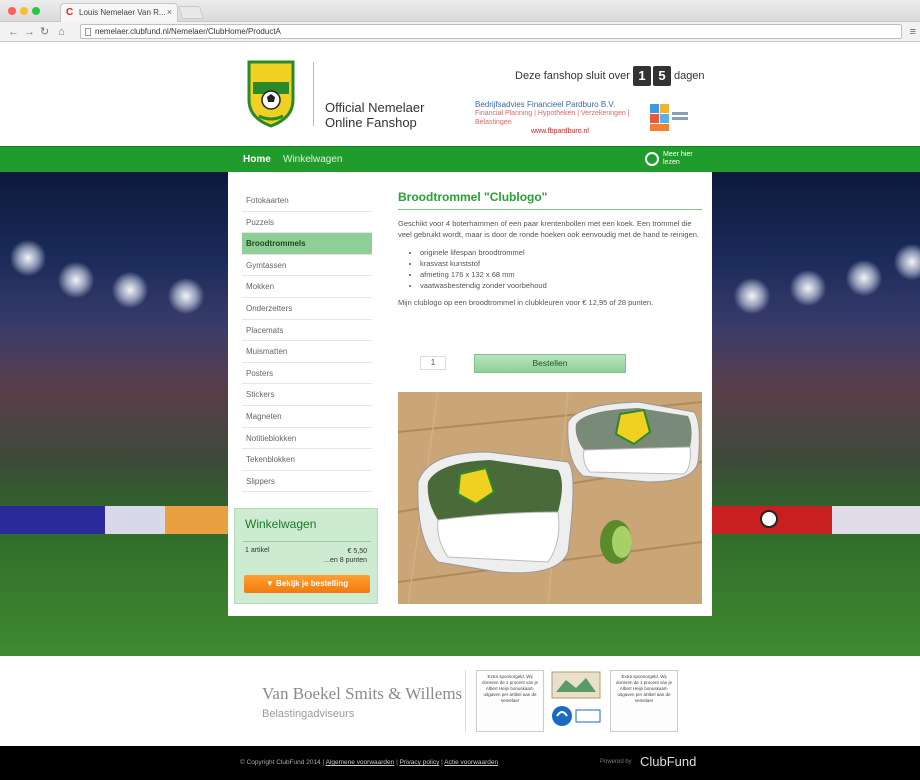  I want to click on sidebar-category-item: Tekenblokken, so click(307, 460).